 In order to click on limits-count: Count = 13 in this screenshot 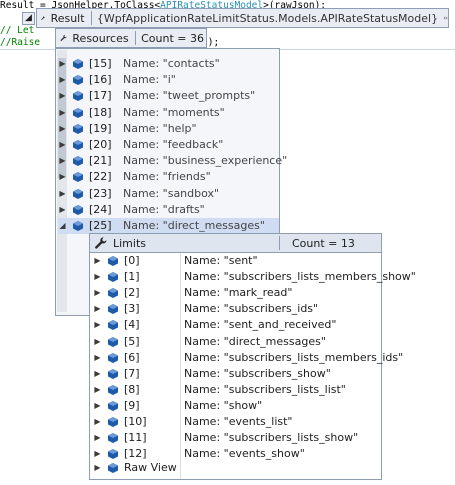, I will do `click(323, 243)`.